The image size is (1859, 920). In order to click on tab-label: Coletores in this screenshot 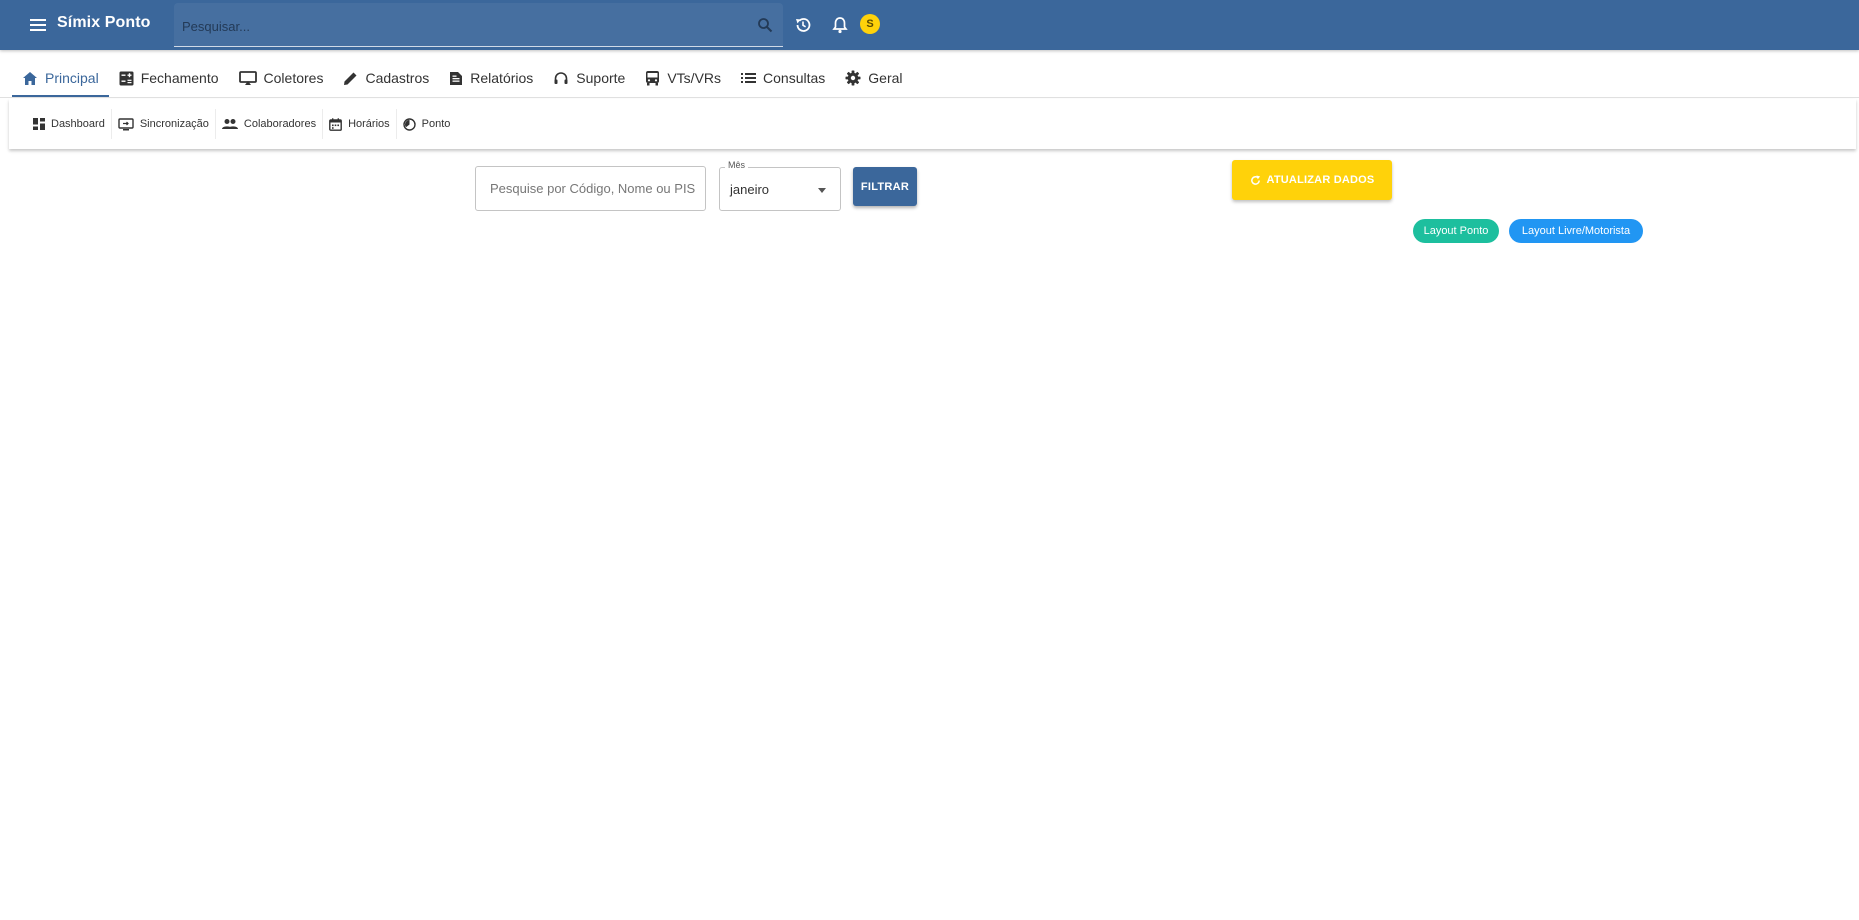, I will do `click(293, 78)`.